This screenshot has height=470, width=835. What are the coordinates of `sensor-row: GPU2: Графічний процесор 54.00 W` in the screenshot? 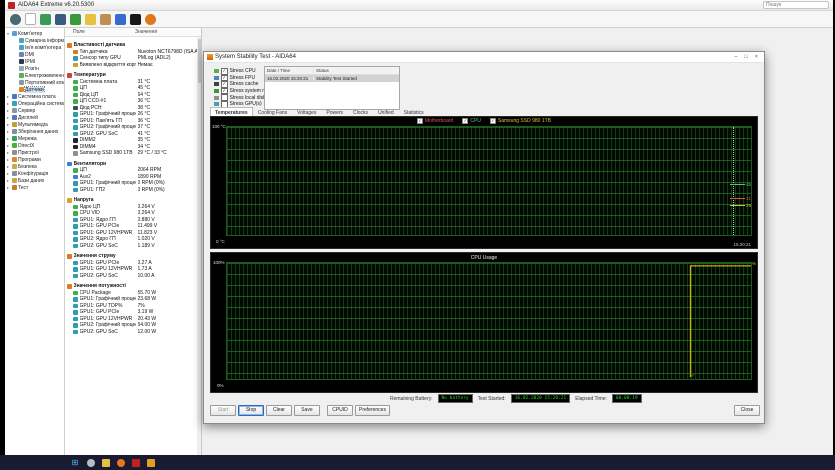 It's located at (131, 325).